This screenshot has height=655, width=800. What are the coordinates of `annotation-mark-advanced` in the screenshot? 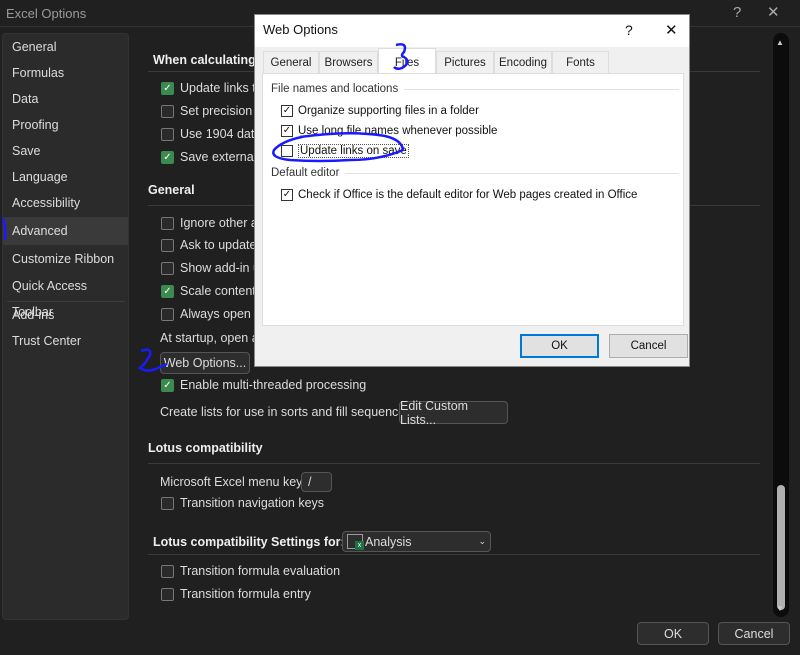 It's located at (4, 229).